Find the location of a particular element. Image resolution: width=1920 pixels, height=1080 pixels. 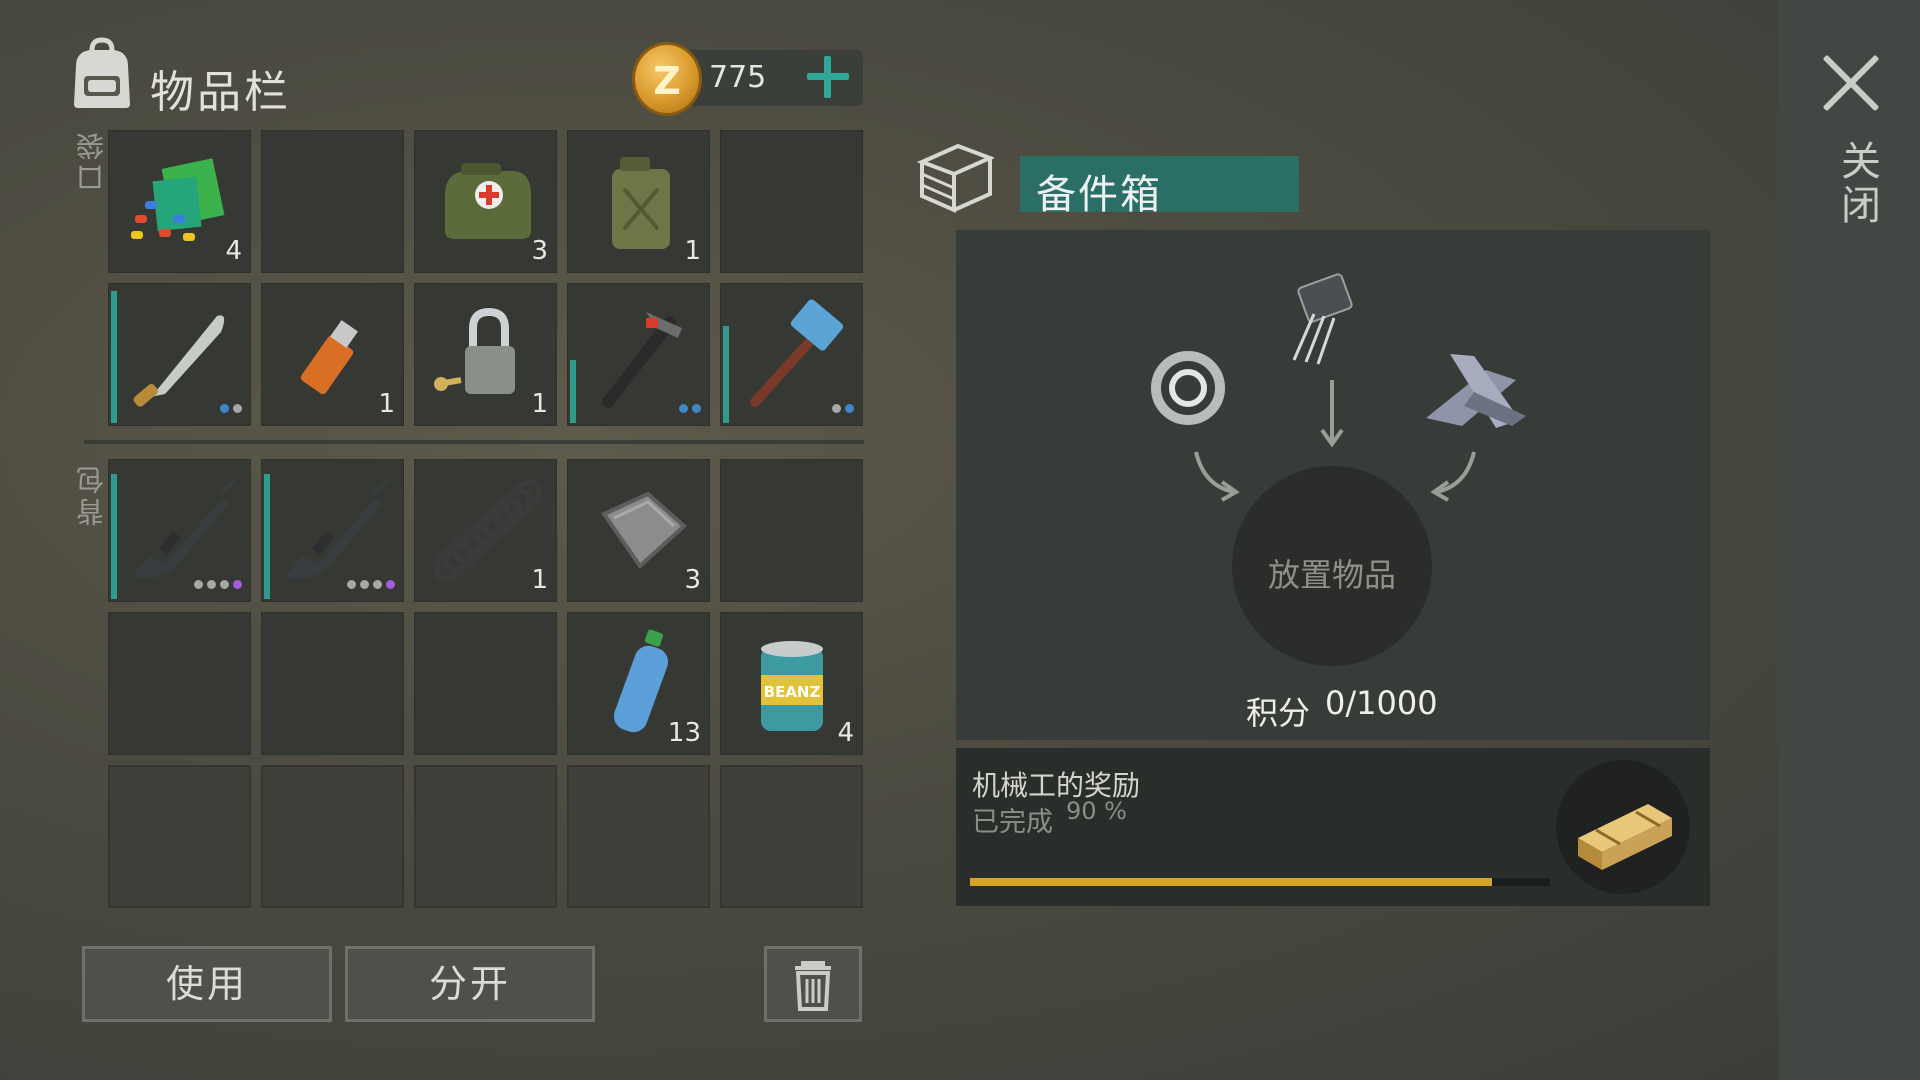

coin-value: 775 is located at coordinates (738, 77).